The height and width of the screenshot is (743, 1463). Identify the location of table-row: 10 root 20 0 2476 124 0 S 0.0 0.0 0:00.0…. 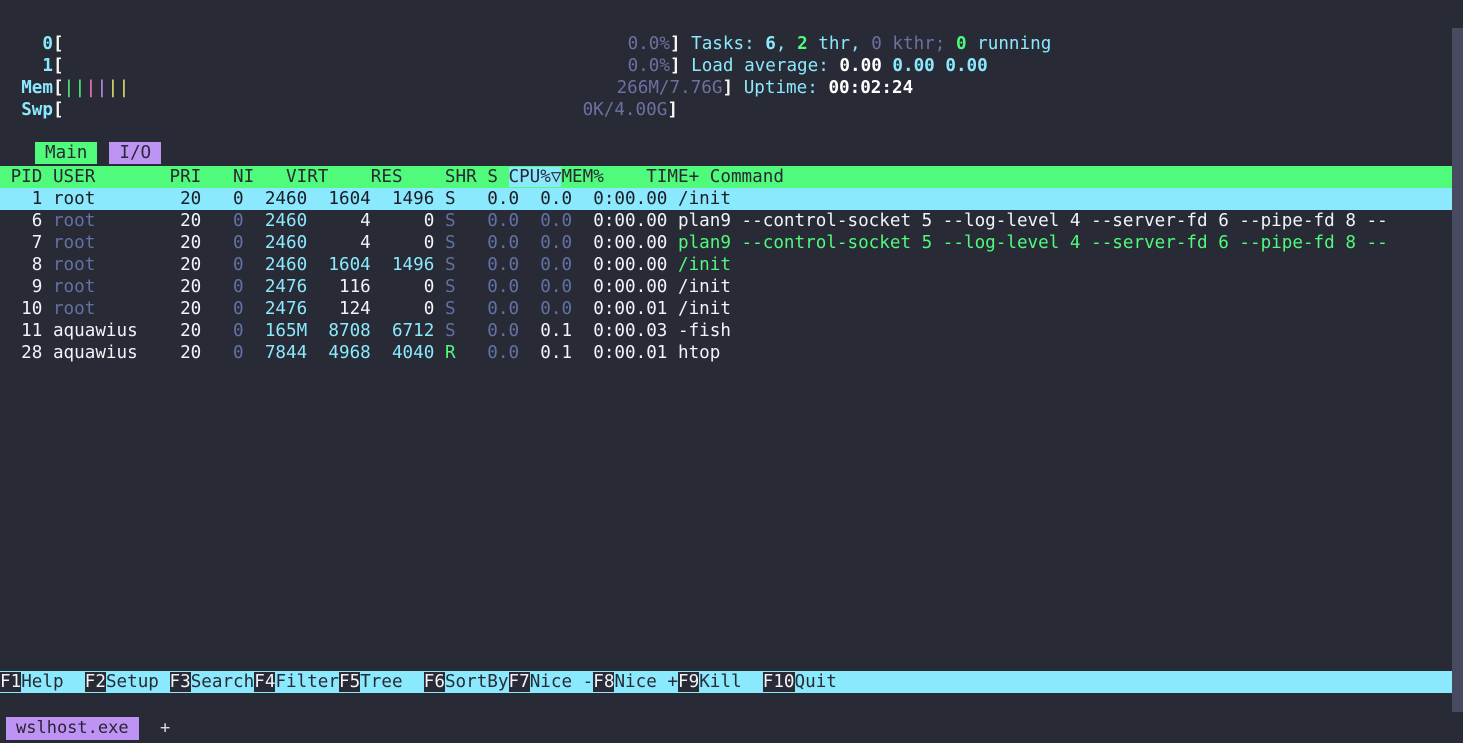
(726, 309).